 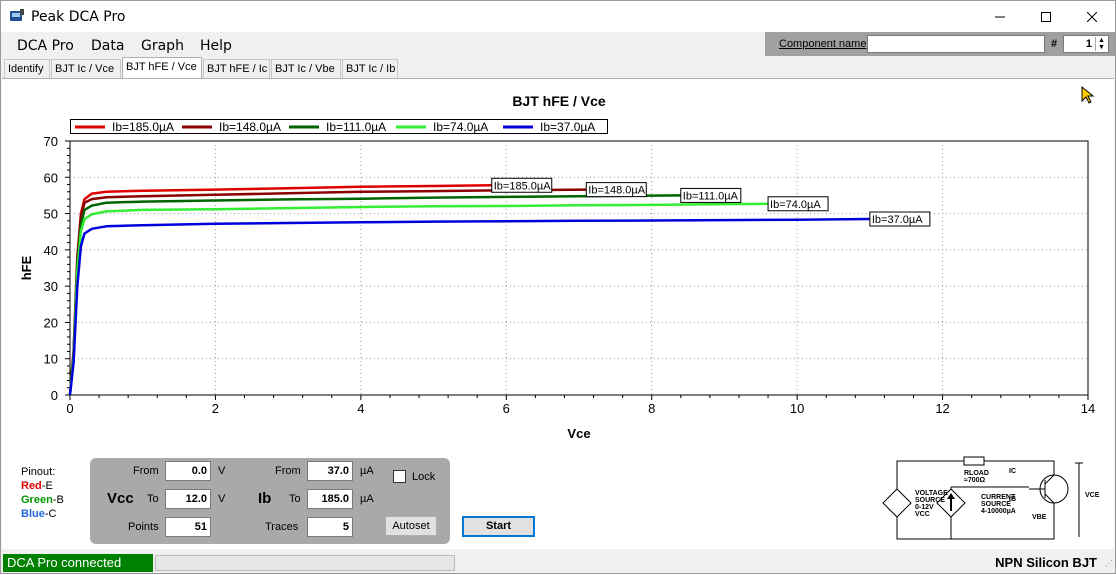 What do you see at coordinates (143, 527) in the screenshot?
I see `points-label: Points` at bounding box center [143, 527].